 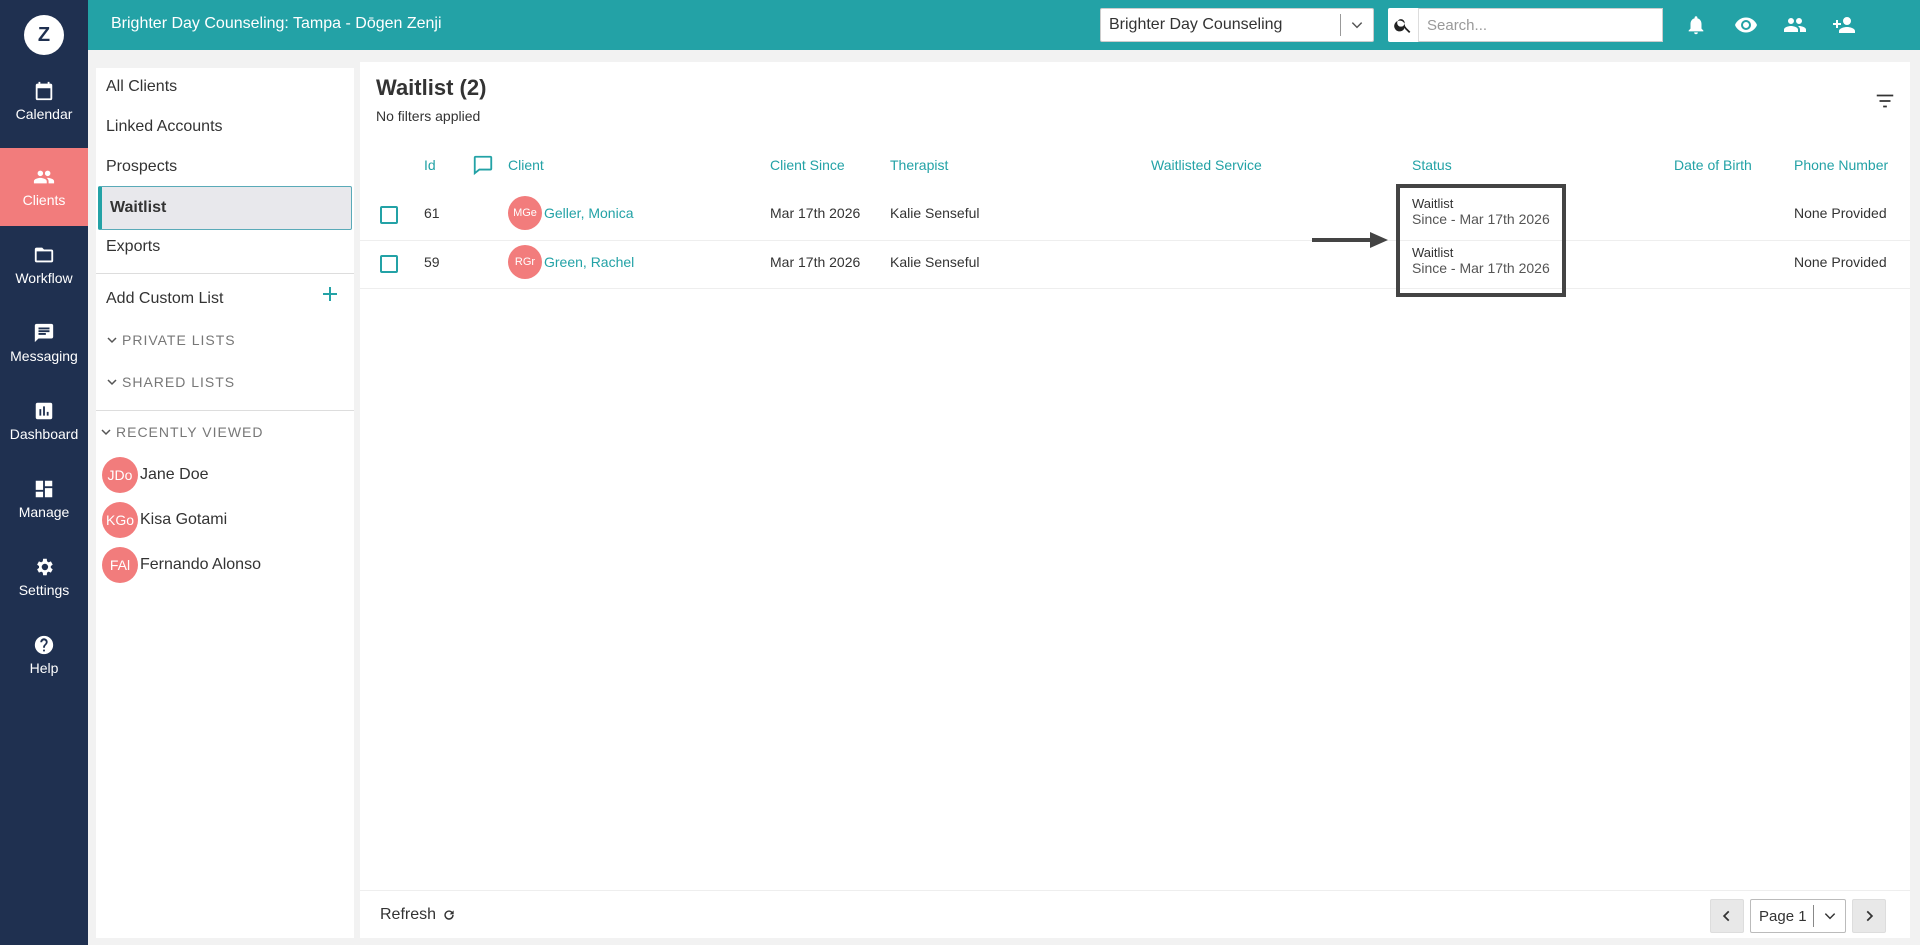 I want to click on status-highlight-box, so click(x=1481, y=240).